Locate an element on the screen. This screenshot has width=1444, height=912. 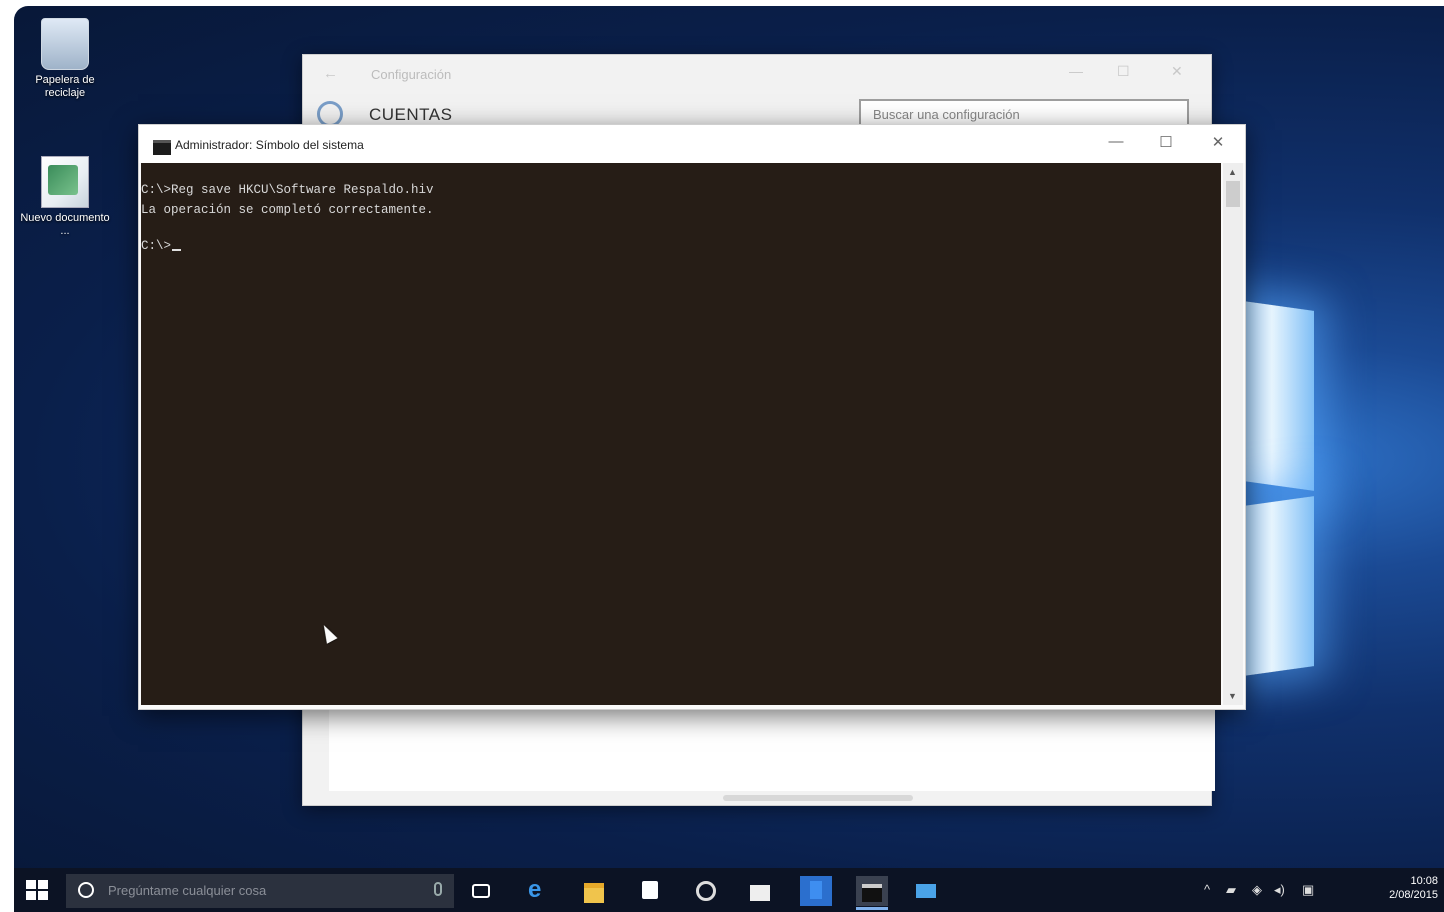
edge-button: e is located at coordinates (538, 891).